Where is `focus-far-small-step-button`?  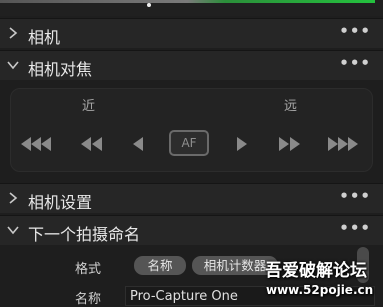 focus-far-small-step-button is located at coordinates (242, 144).